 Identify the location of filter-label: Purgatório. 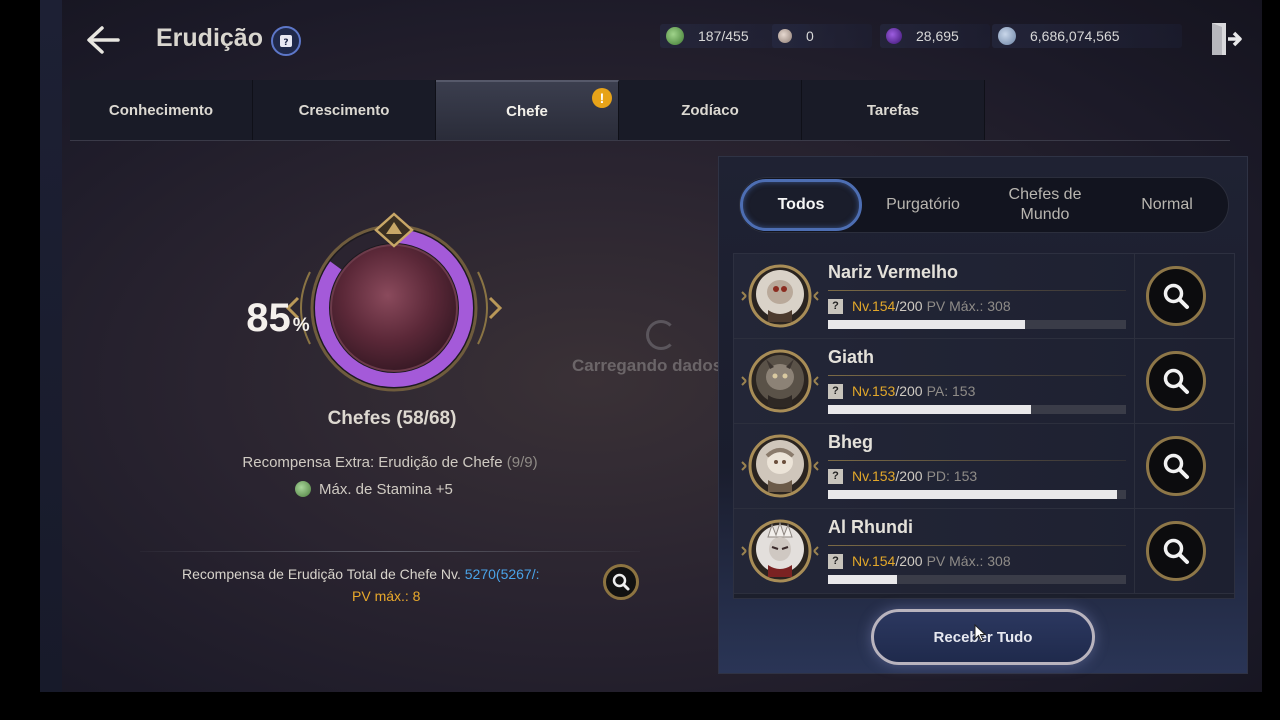
(923, 204).